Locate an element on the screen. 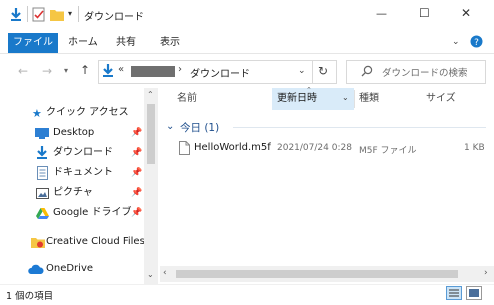 This screenshot has height=305, width=494. status-bar is located at coordinates (247, 294).